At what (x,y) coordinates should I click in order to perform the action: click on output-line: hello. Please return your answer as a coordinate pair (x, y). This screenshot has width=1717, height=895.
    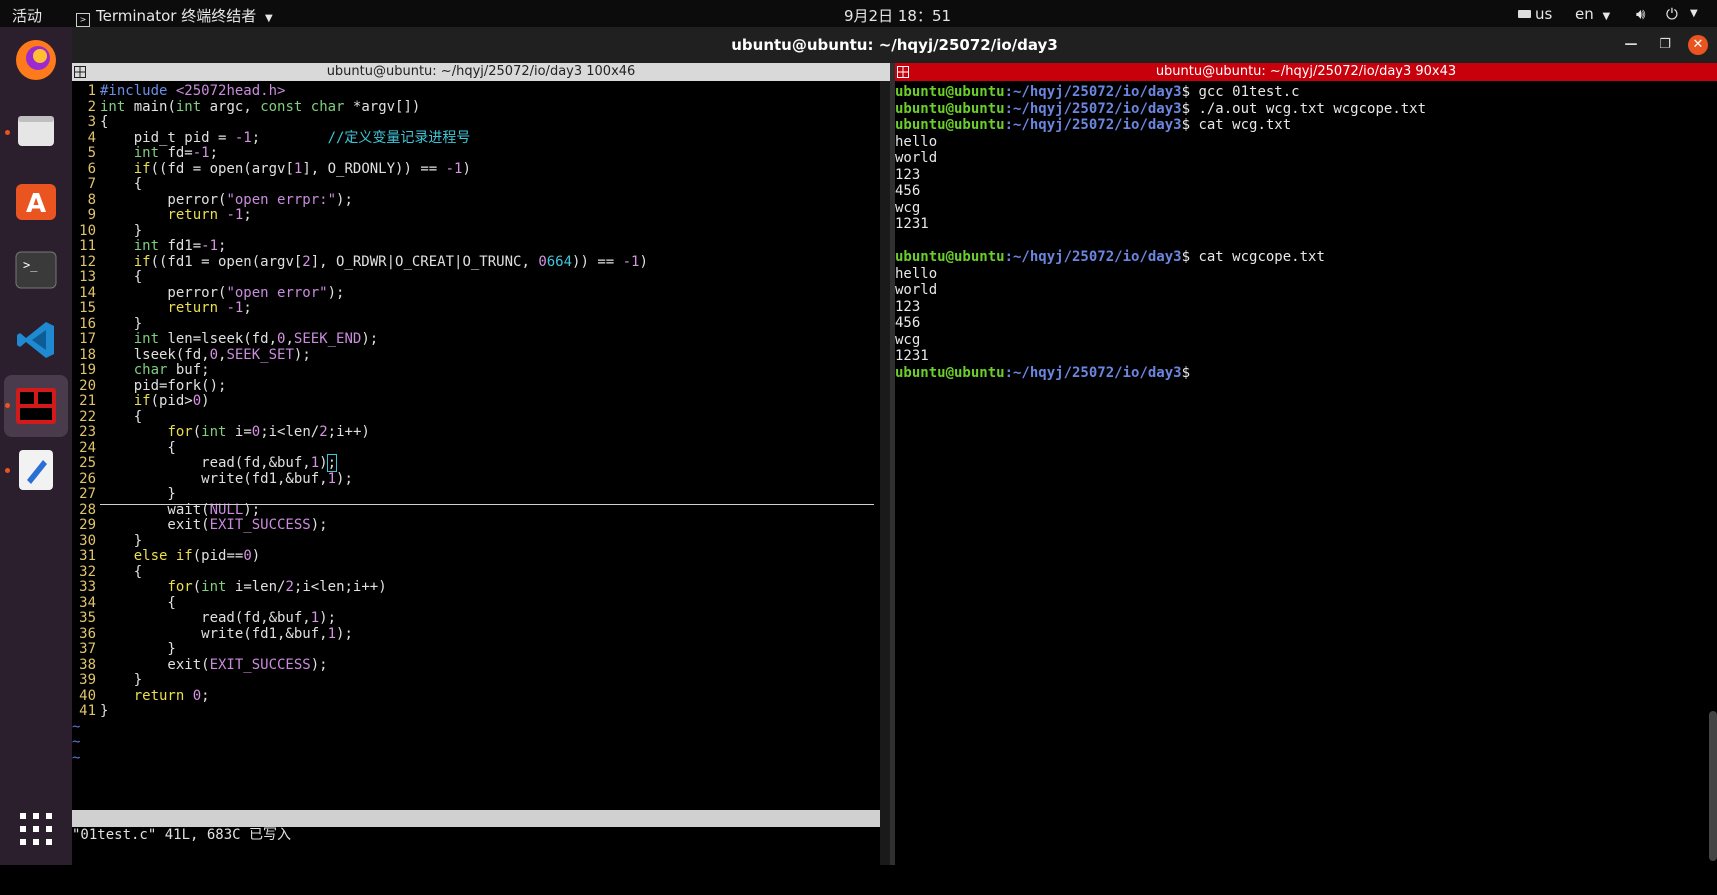
    Looking at the image, I should click on (916, 142).